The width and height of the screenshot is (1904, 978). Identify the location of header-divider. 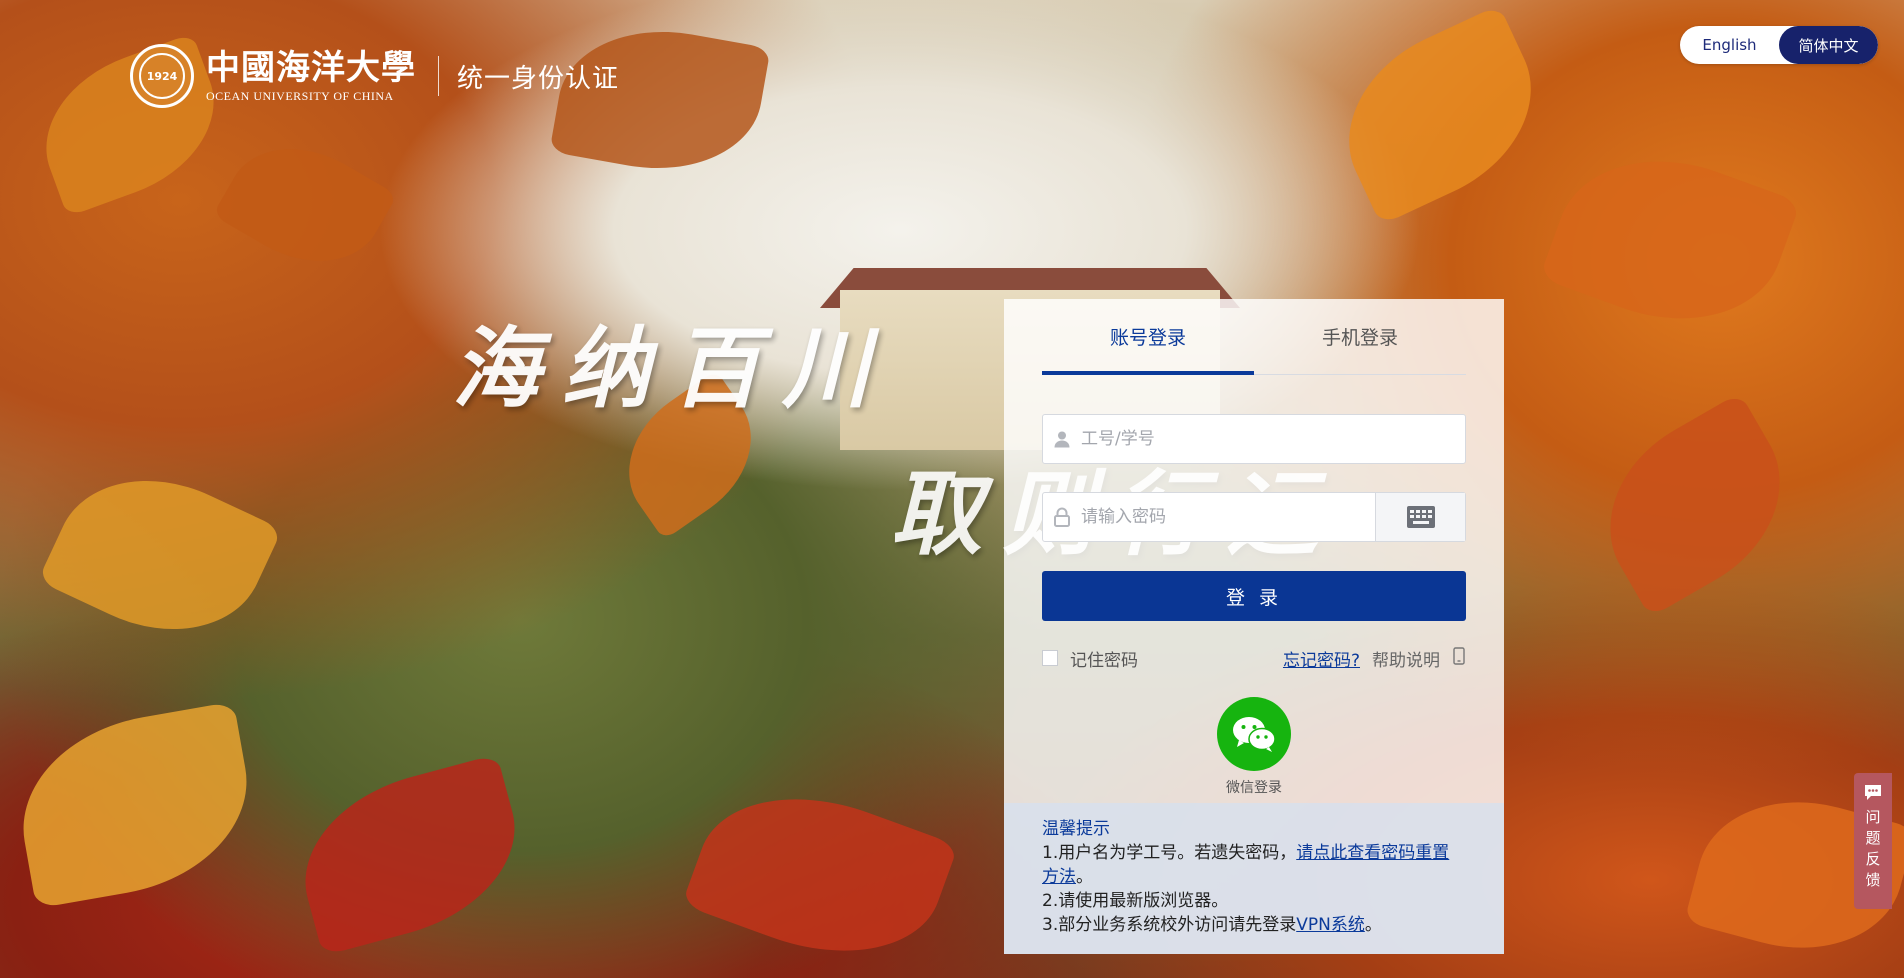
(438, 76).